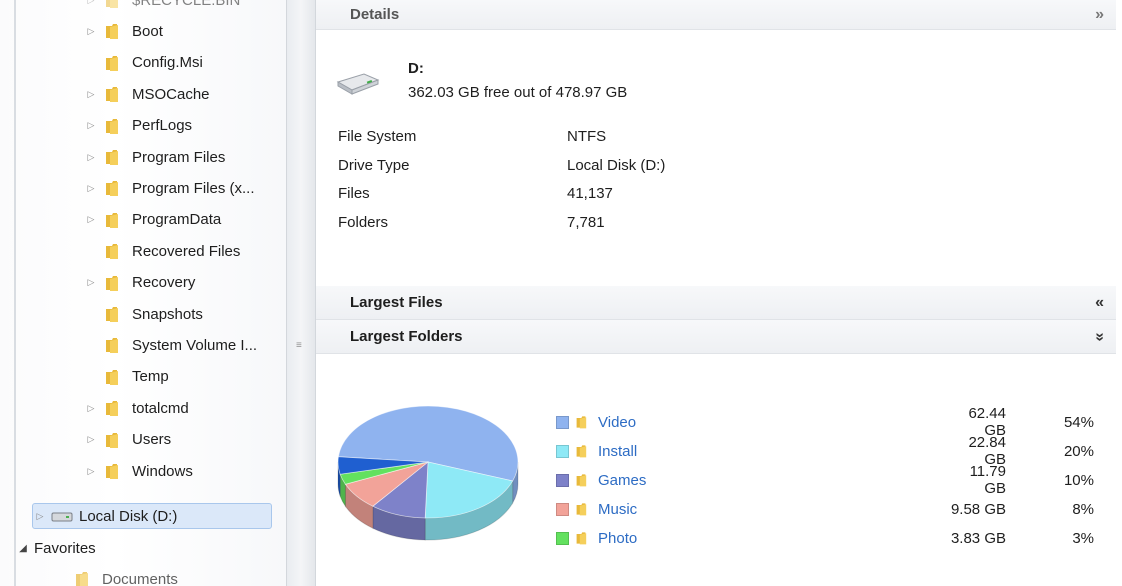 Image resolution: width=1122 pixels, height=586 pixels. I want to click on tree-item: Temp, so click(126, 377).